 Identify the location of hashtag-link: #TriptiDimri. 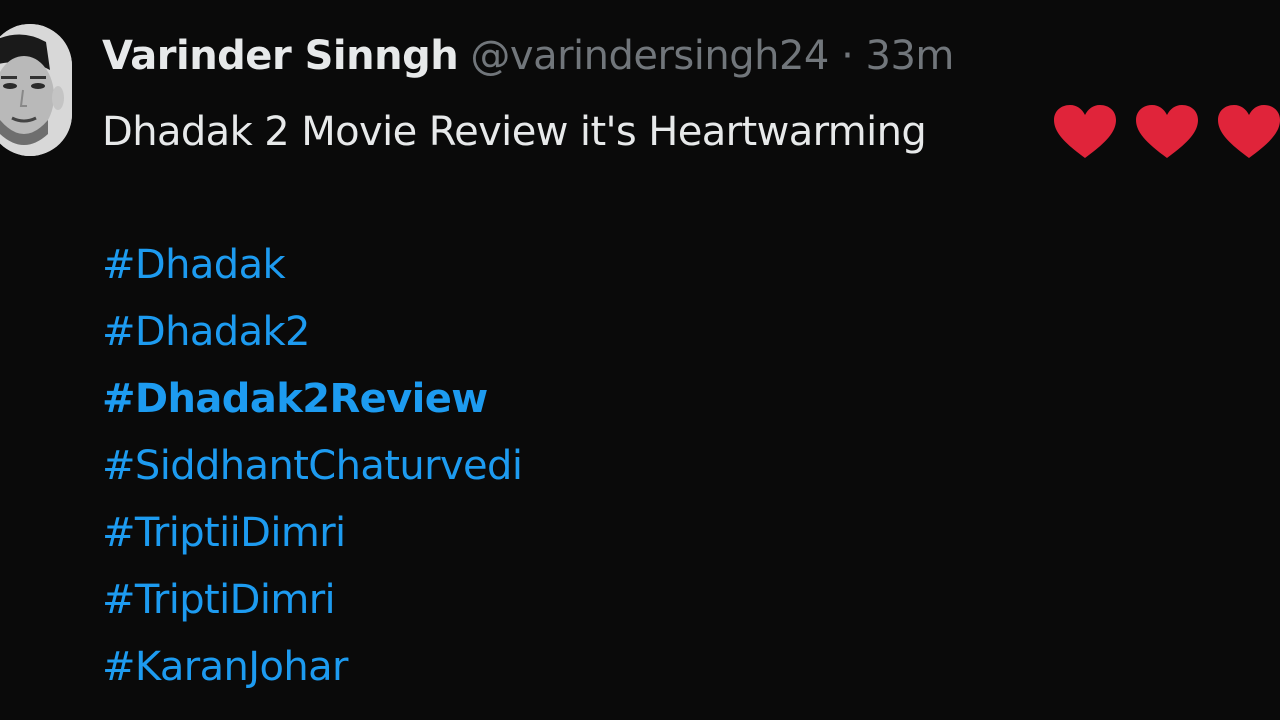
(312, 604).